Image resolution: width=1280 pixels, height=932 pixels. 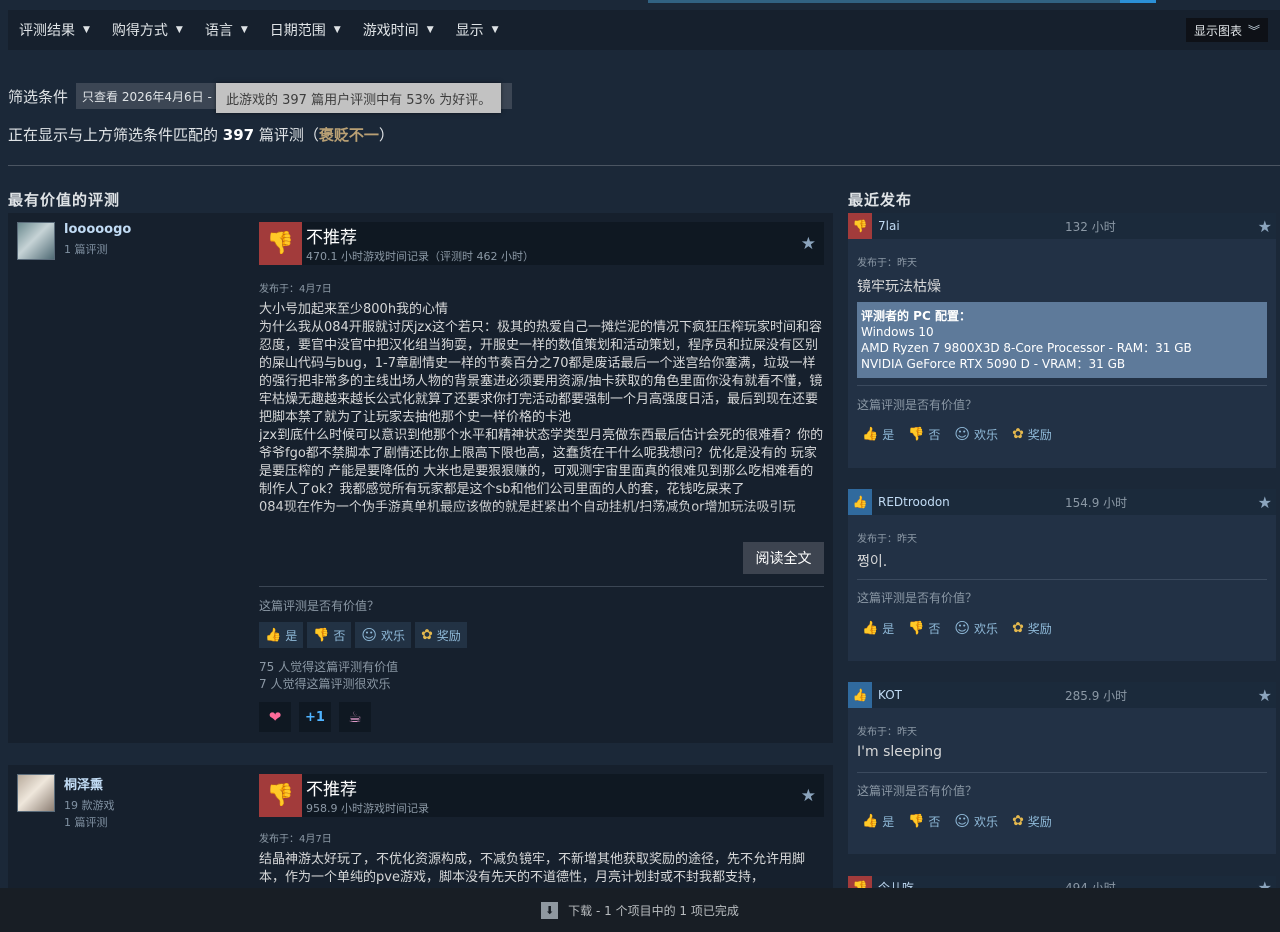 I want to click on pc-spec-gpu: NVIDIA GeForce RTX 5090 D - VRAM：31 GB, so click(x=993, y=364).